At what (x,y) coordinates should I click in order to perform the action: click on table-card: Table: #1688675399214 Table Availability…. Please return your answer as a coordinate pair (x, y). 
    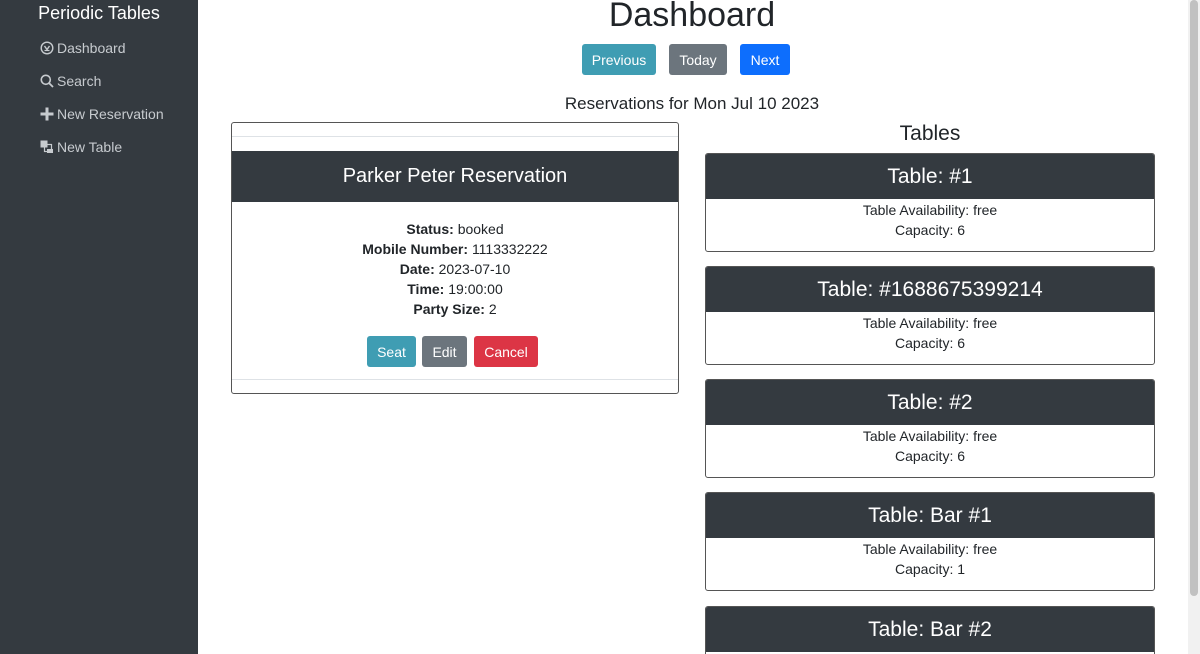
    Looking at the image, I should click on (930, 315).